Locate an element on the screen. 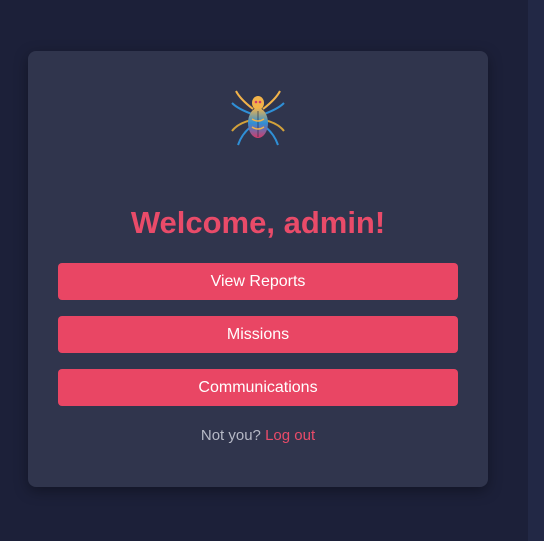 Image resolution: width=544 pixels, height=541 pixels. spider-icon is located at coordinates (258, 118).